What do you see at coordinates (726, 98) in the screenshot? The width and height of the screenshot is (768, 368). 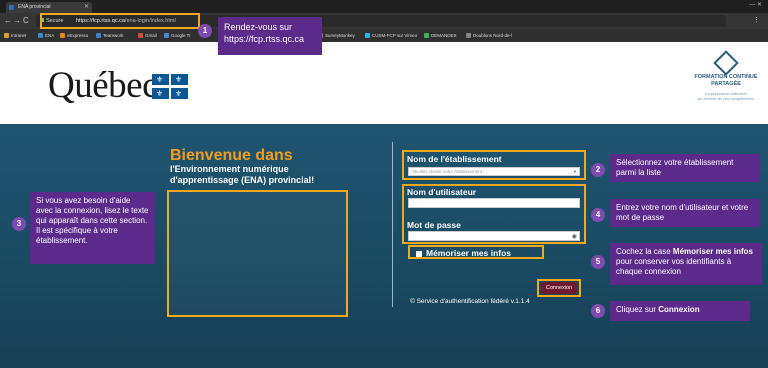 I see `fcp-tagline-2: au service de vos compétences` at bounding box center [726, 98].